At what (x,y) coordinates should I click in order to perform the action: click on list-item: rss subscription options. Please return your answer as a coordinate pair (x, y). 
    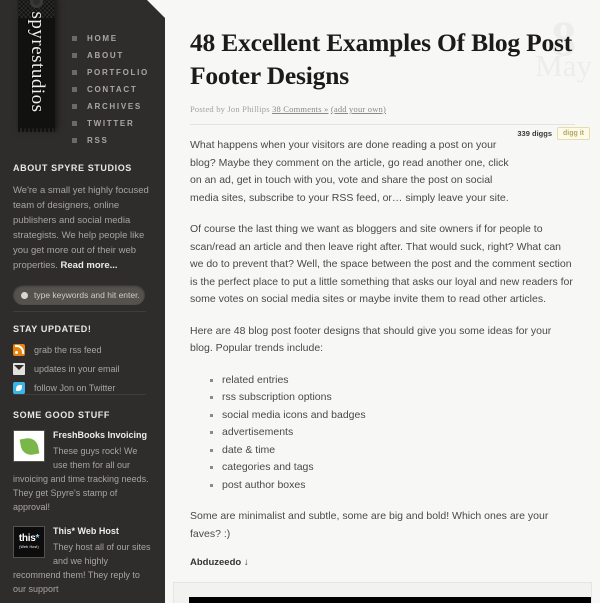
    Looking at the image, I should click on (398, 398).